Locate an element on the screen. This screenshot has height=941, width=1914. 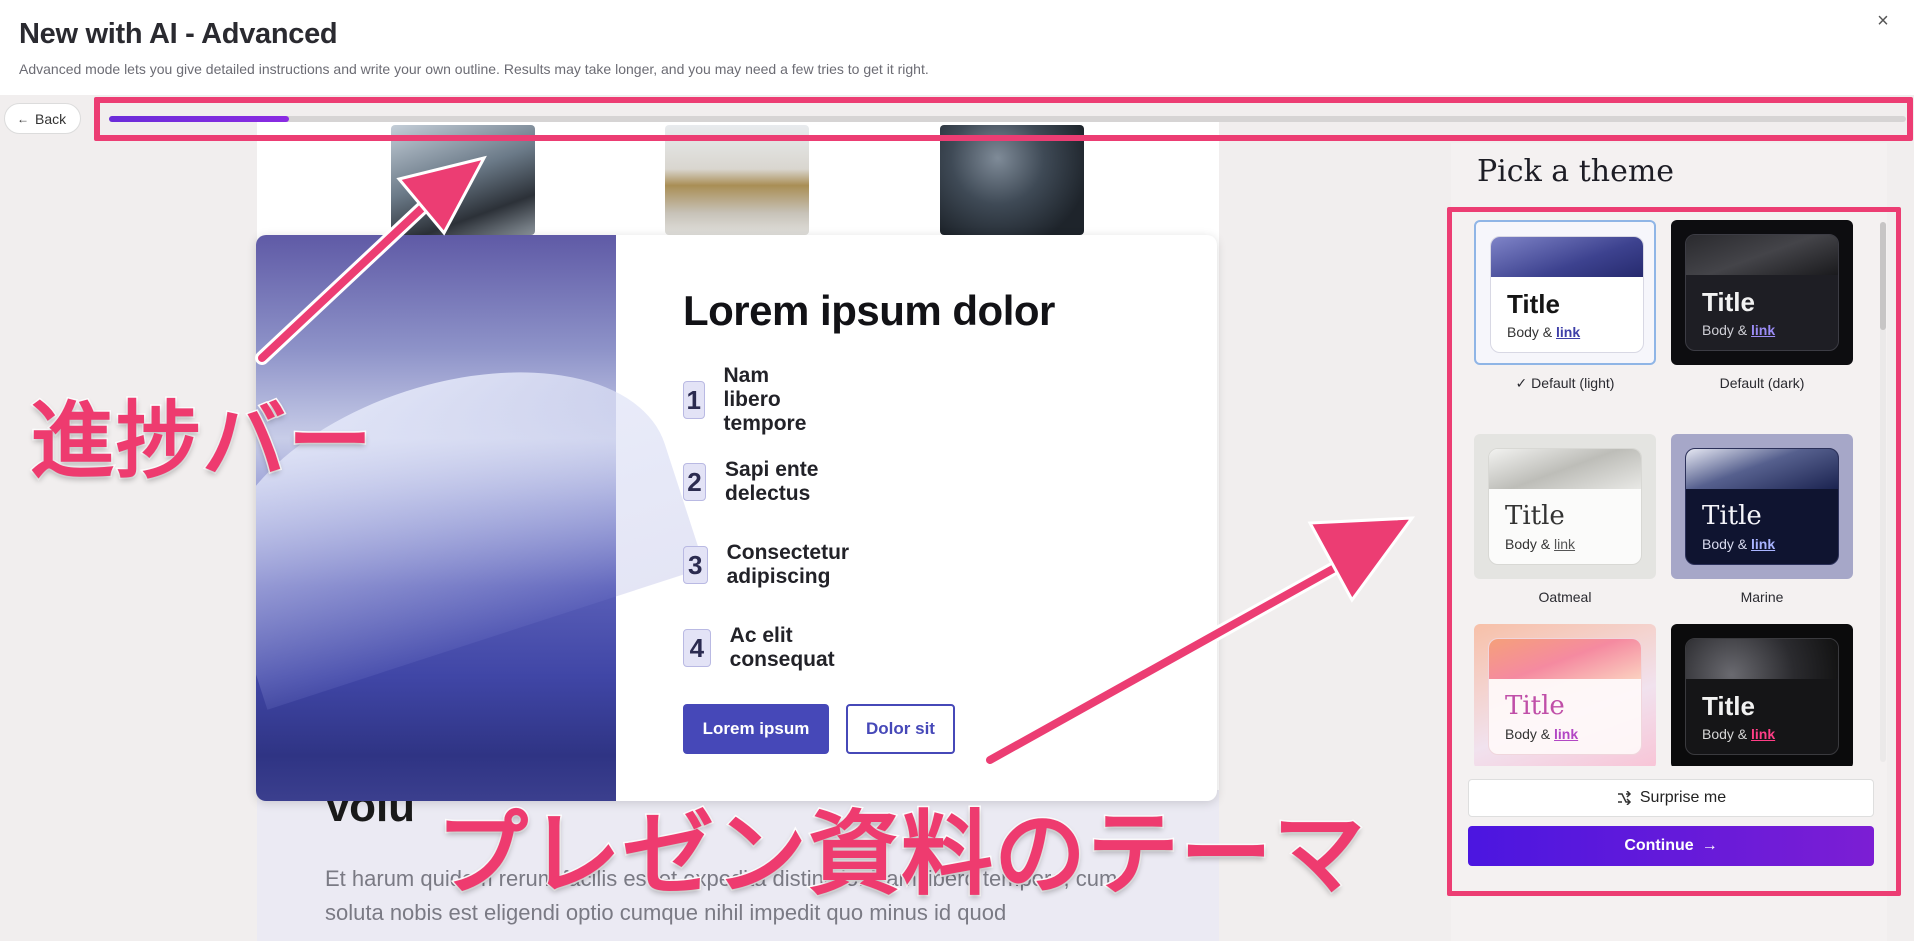
number-badge: 4 is located at coordinates (697, 648).